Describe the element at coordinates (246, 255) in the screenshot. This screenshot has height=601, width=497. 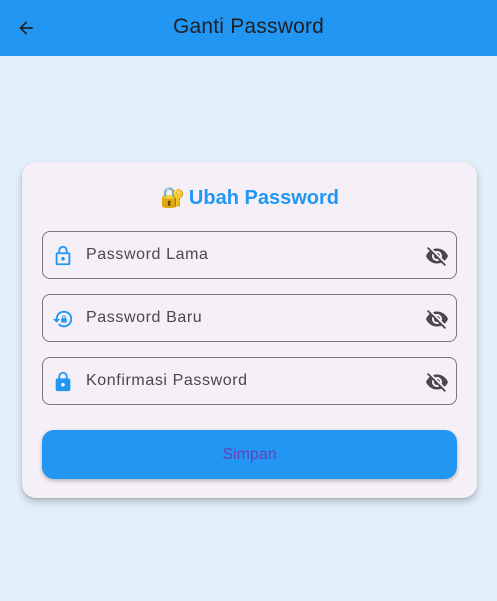
I see `old-password-input` at that location.